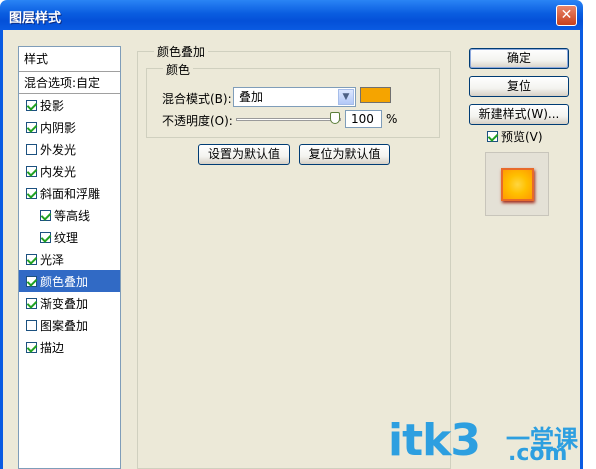  Describe the element at coordinates (52, 105) in the screenshot. I see `effect-label: 投影` at that location.